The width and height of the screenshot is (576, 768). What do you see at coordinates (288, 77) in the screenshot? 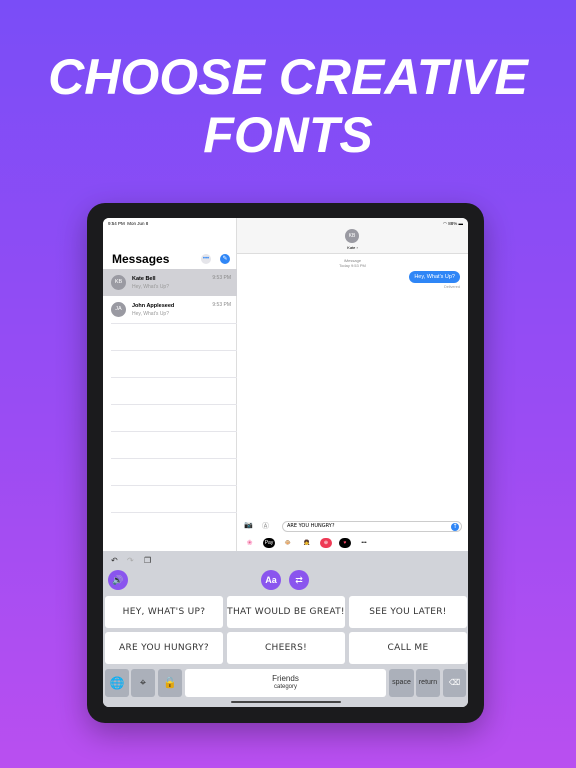
I see `headline-line-1: CHOOSE CREATIVE` at bounding box center [288, 77].